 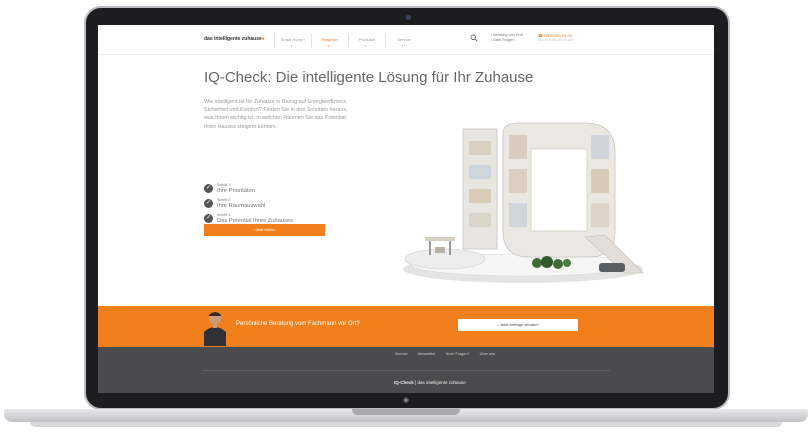 I want to click on footer-brand: IQ-Check | das intelligente zuhause, so click(x=430, y=382).